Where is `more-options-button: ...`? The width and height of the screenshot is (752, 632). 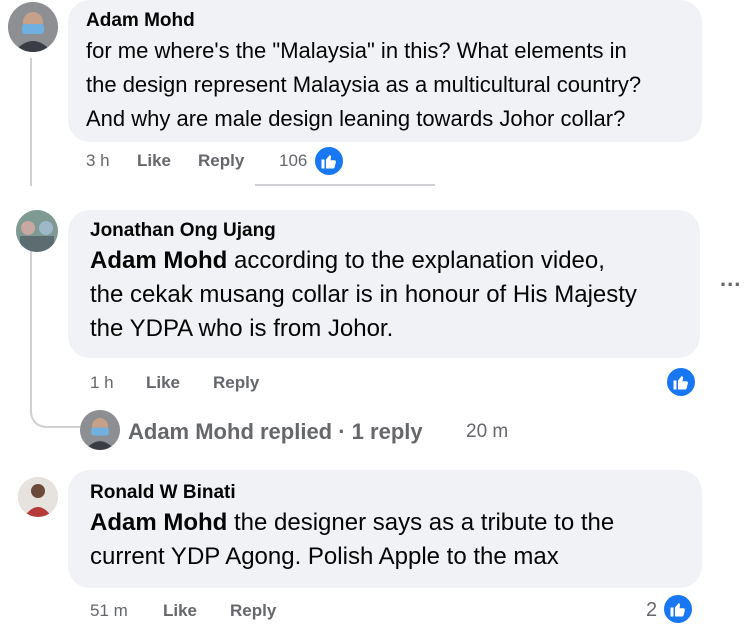 more-options-button: ... is located at coordinates (730, 279).